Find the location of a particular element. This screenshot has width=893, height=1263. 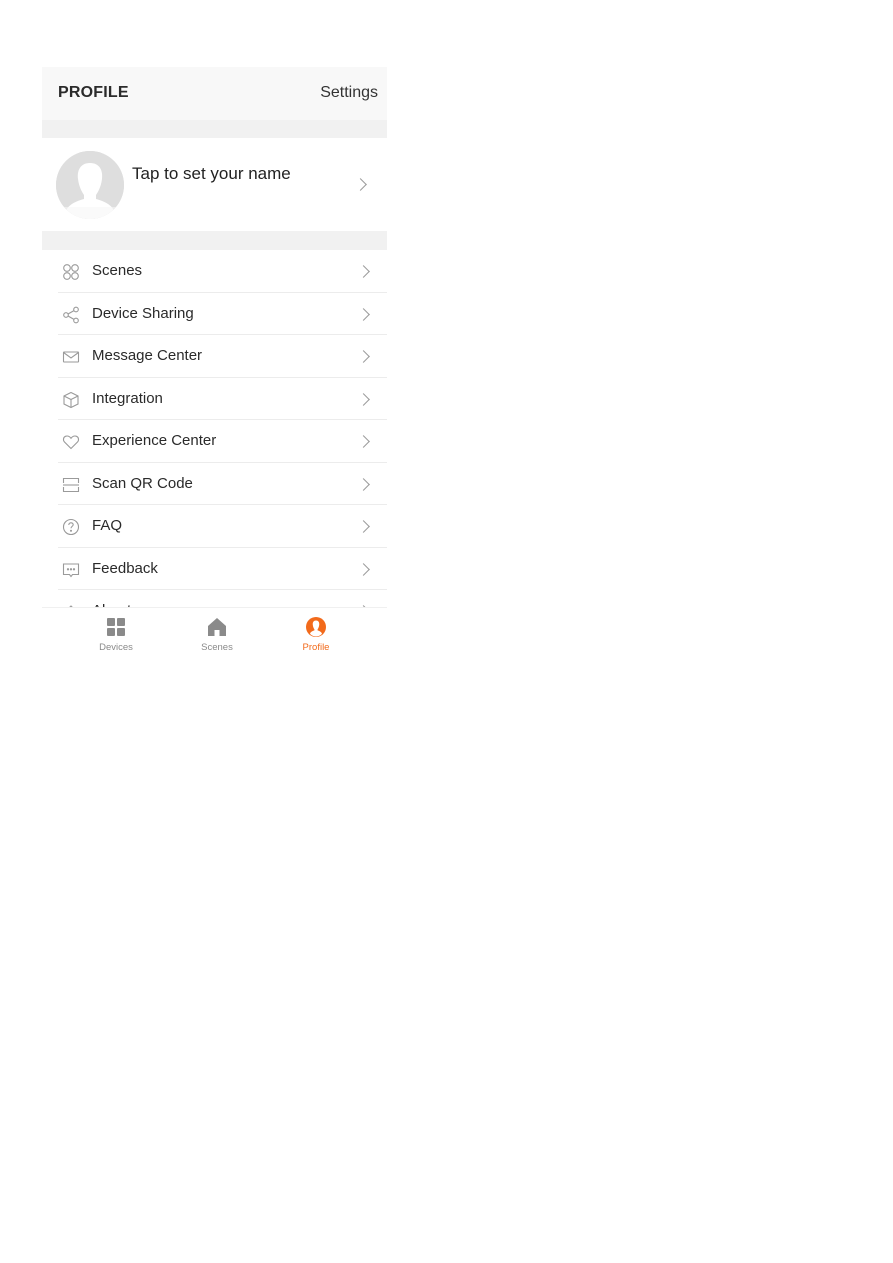

menu-item-device-sharing: Device Sharing is located at coordinates (222, 314).